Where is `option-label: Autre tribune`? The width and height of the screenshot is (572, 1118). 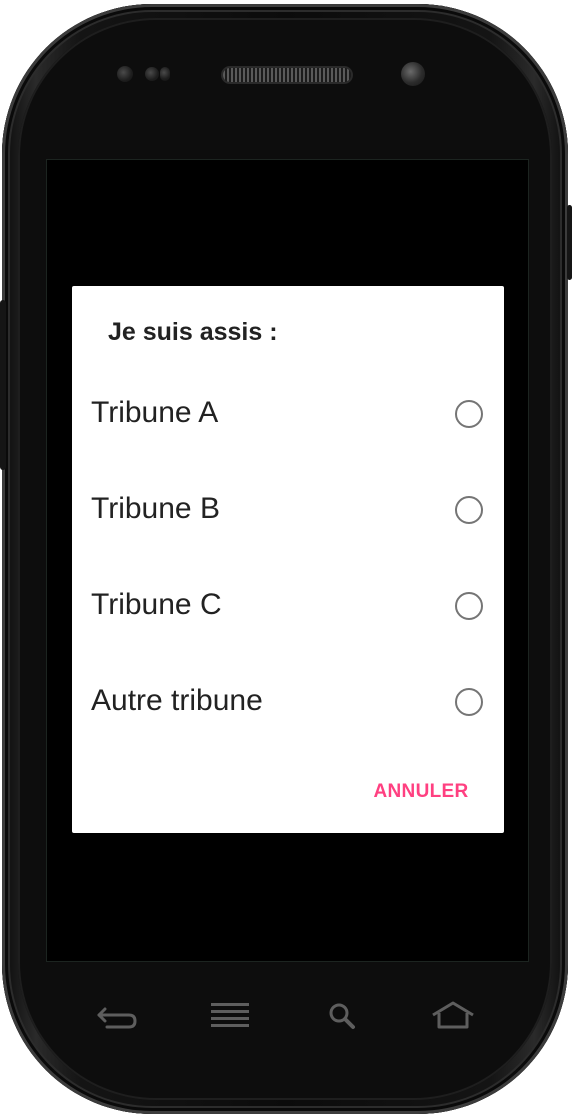 option-label: Autre tribune is located at coordinates (177, 700).